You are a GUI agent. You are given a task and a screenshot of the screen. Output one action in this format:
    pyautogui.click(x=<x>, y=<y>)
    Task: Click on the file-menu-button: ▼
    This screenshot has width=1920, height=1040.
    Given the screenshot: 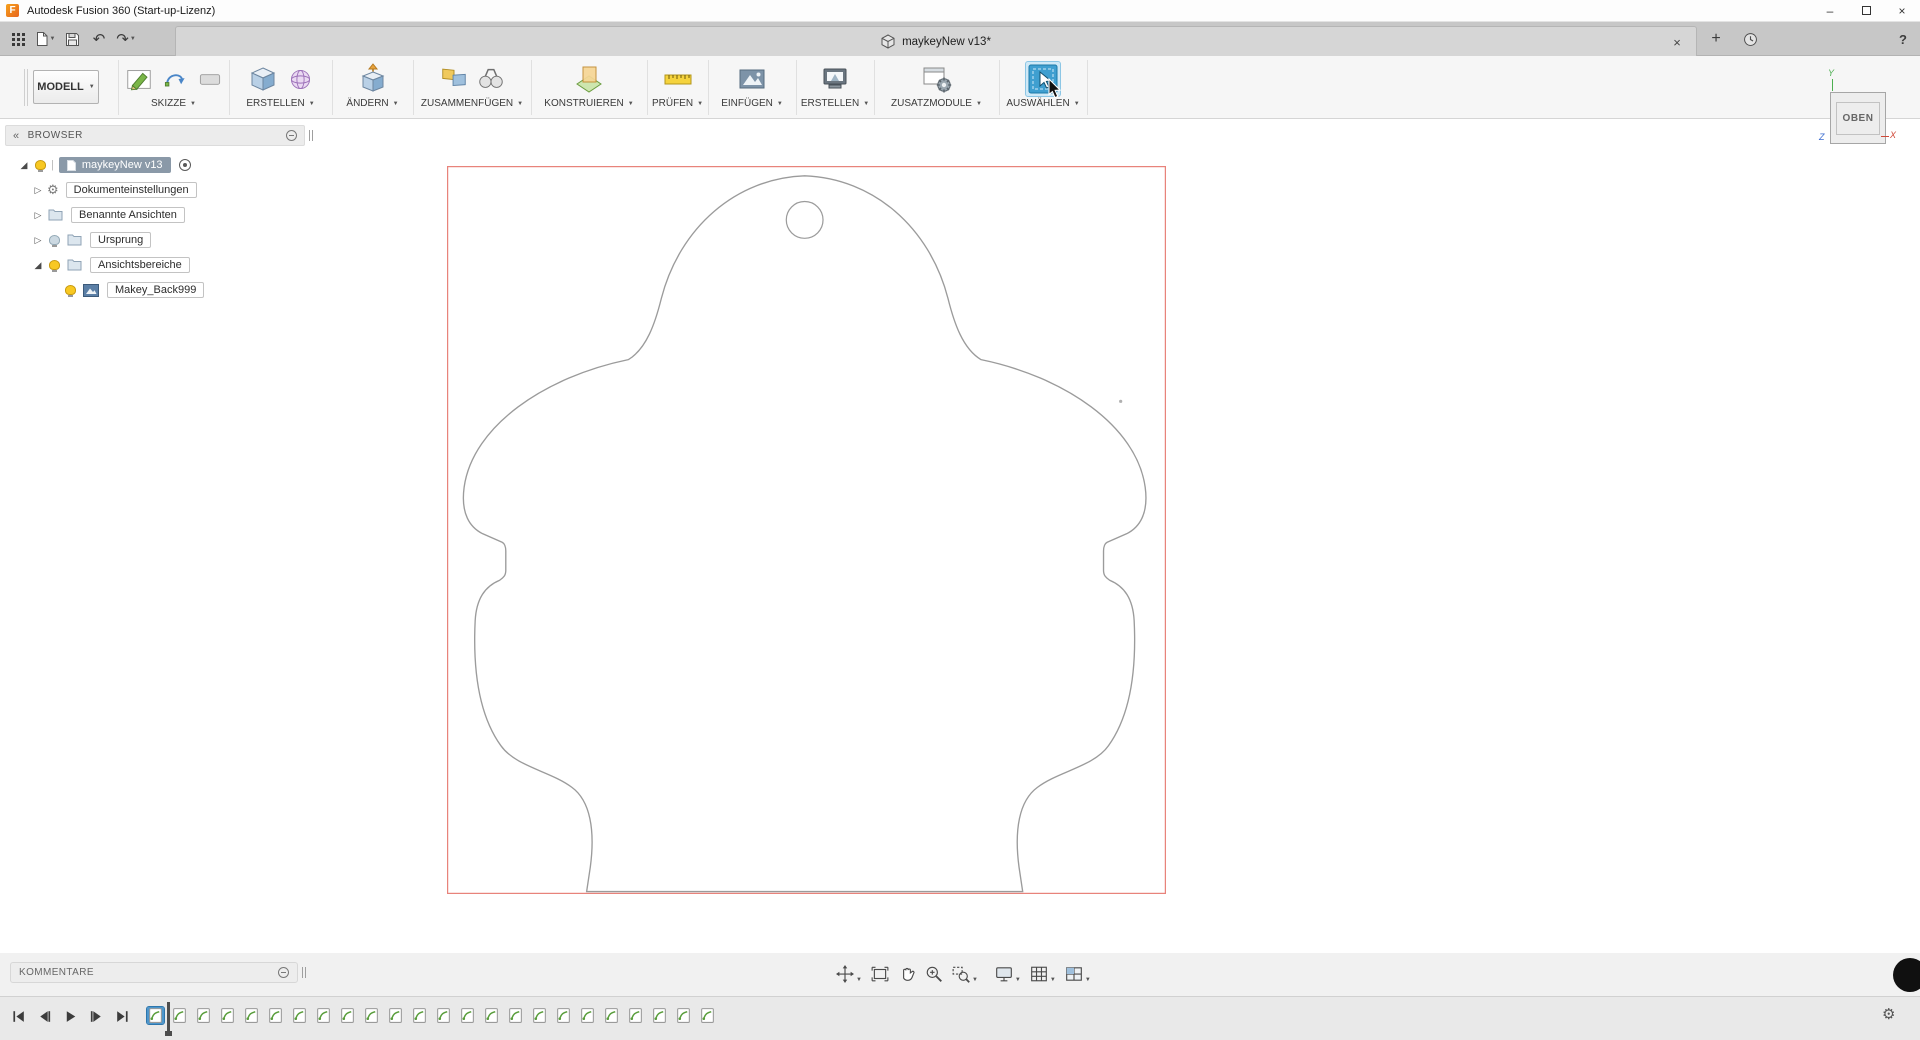 What is the action you would take?
    pyautogui.click(x=45, y=39)
    